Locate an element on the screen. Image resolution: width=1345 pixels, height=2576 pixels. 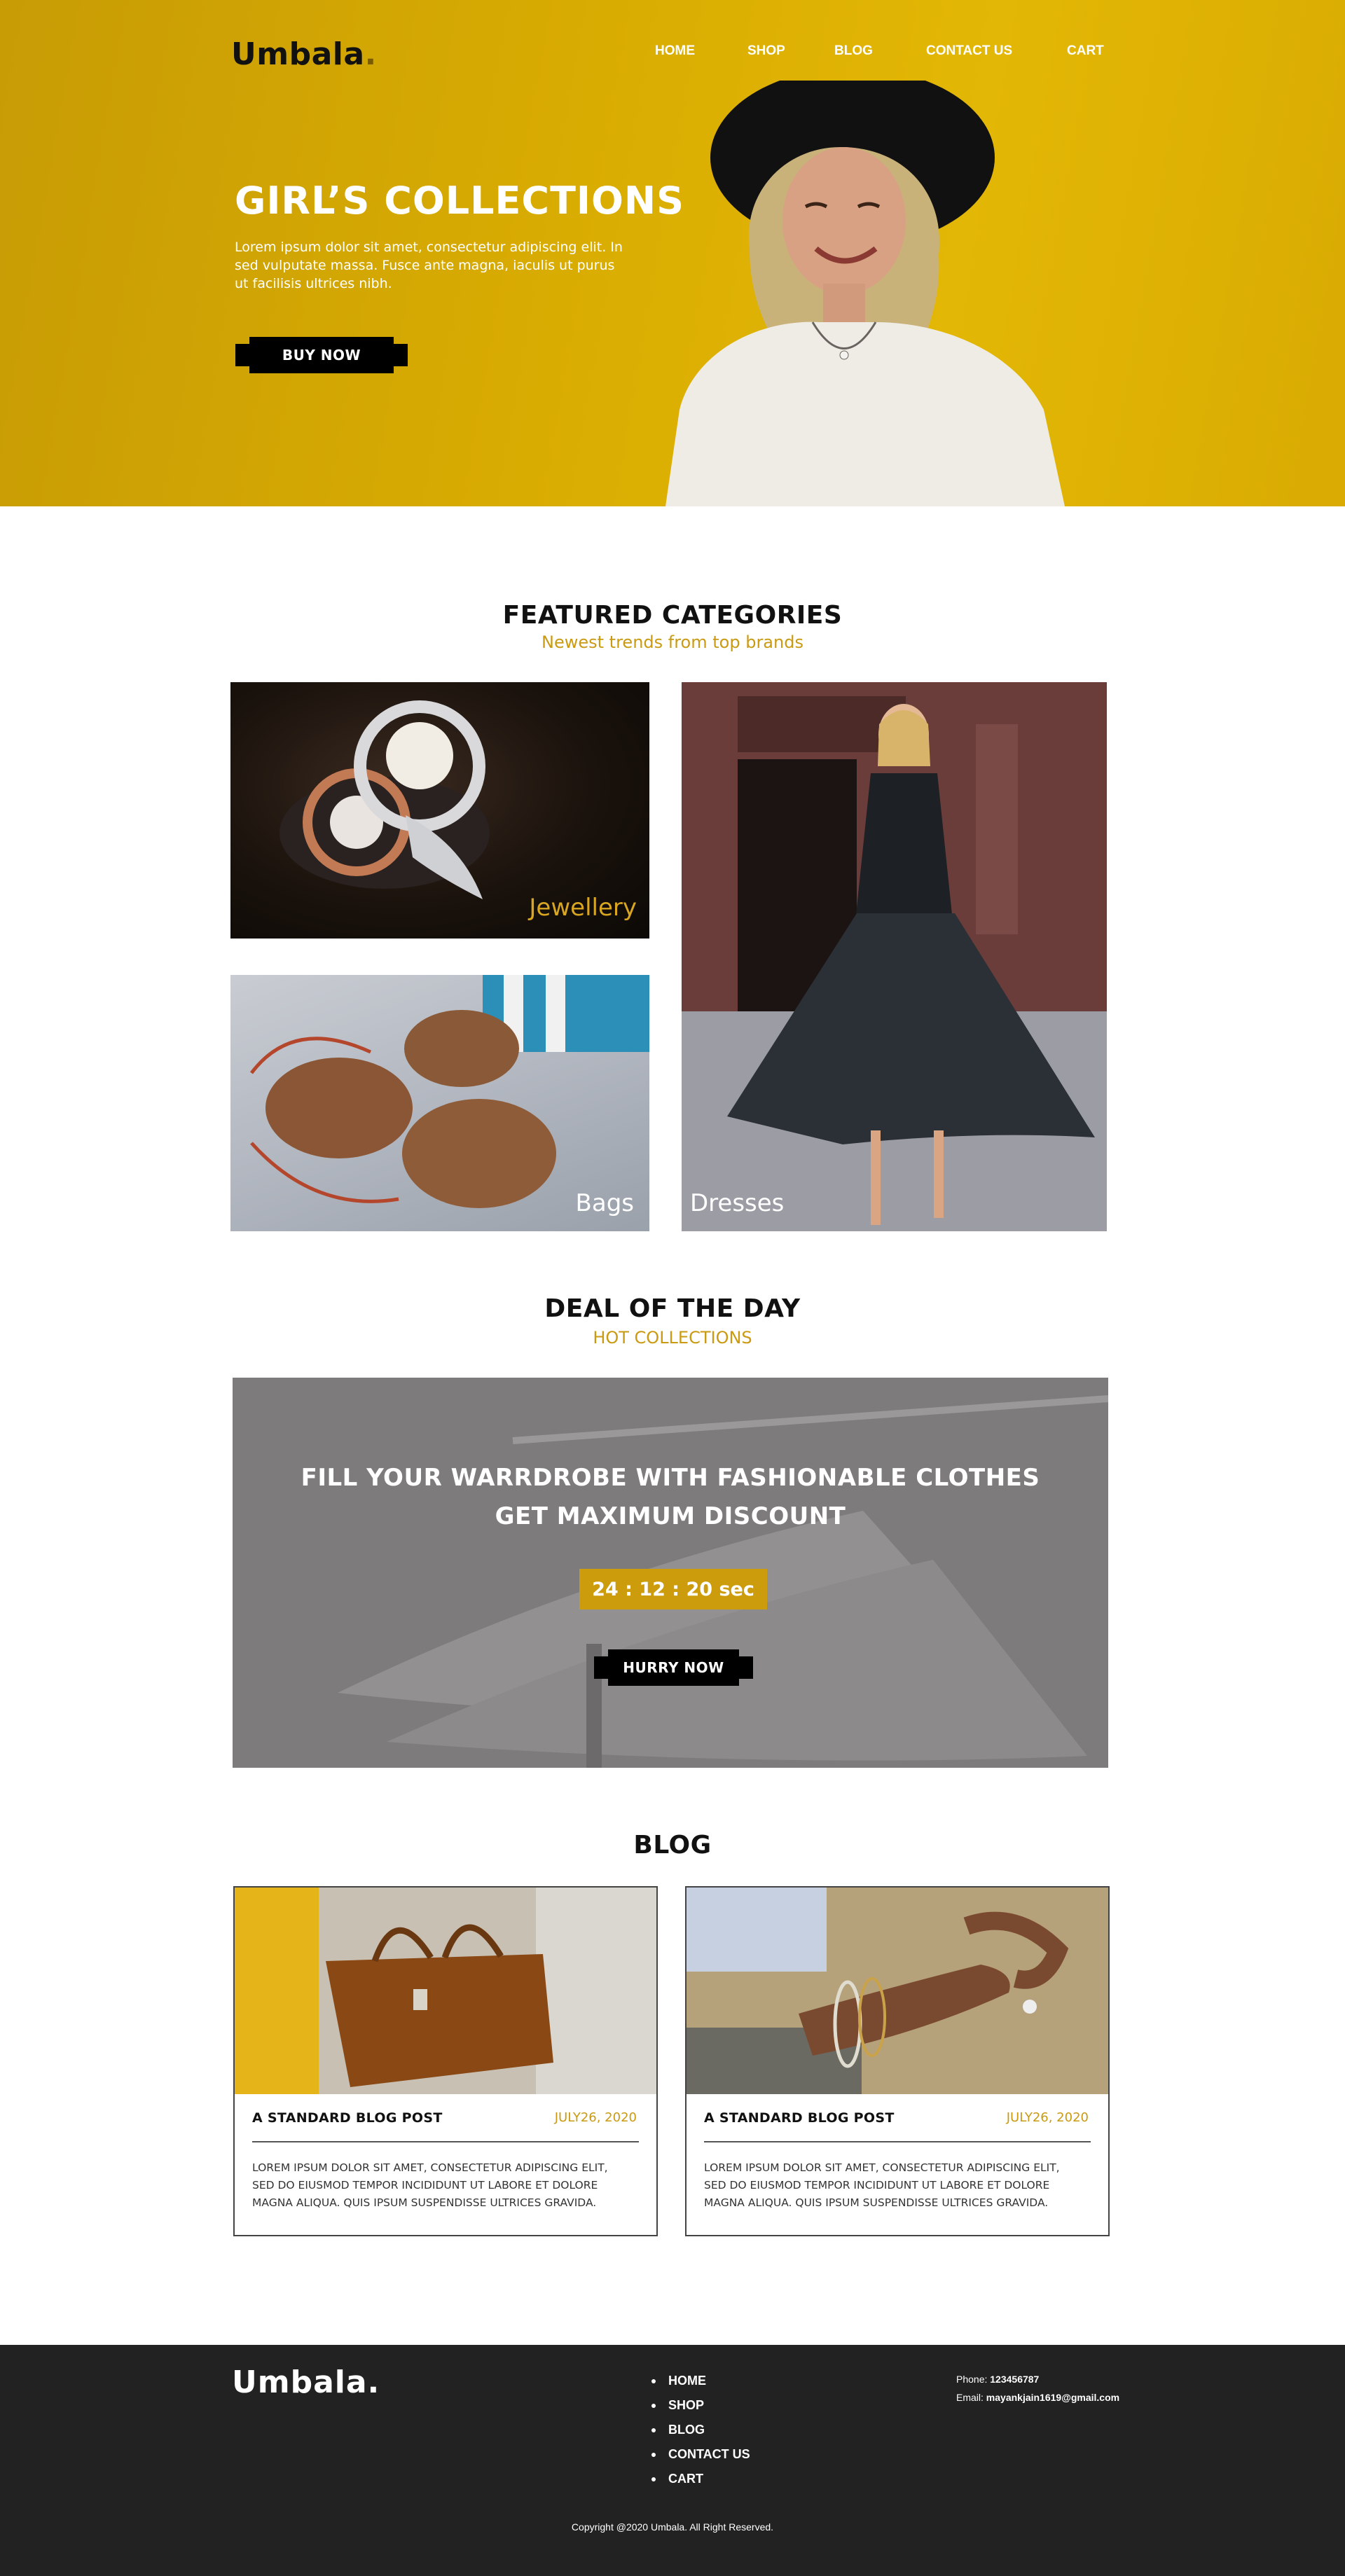
brand-logo: Umbala. is located at coordinates (304, 54).